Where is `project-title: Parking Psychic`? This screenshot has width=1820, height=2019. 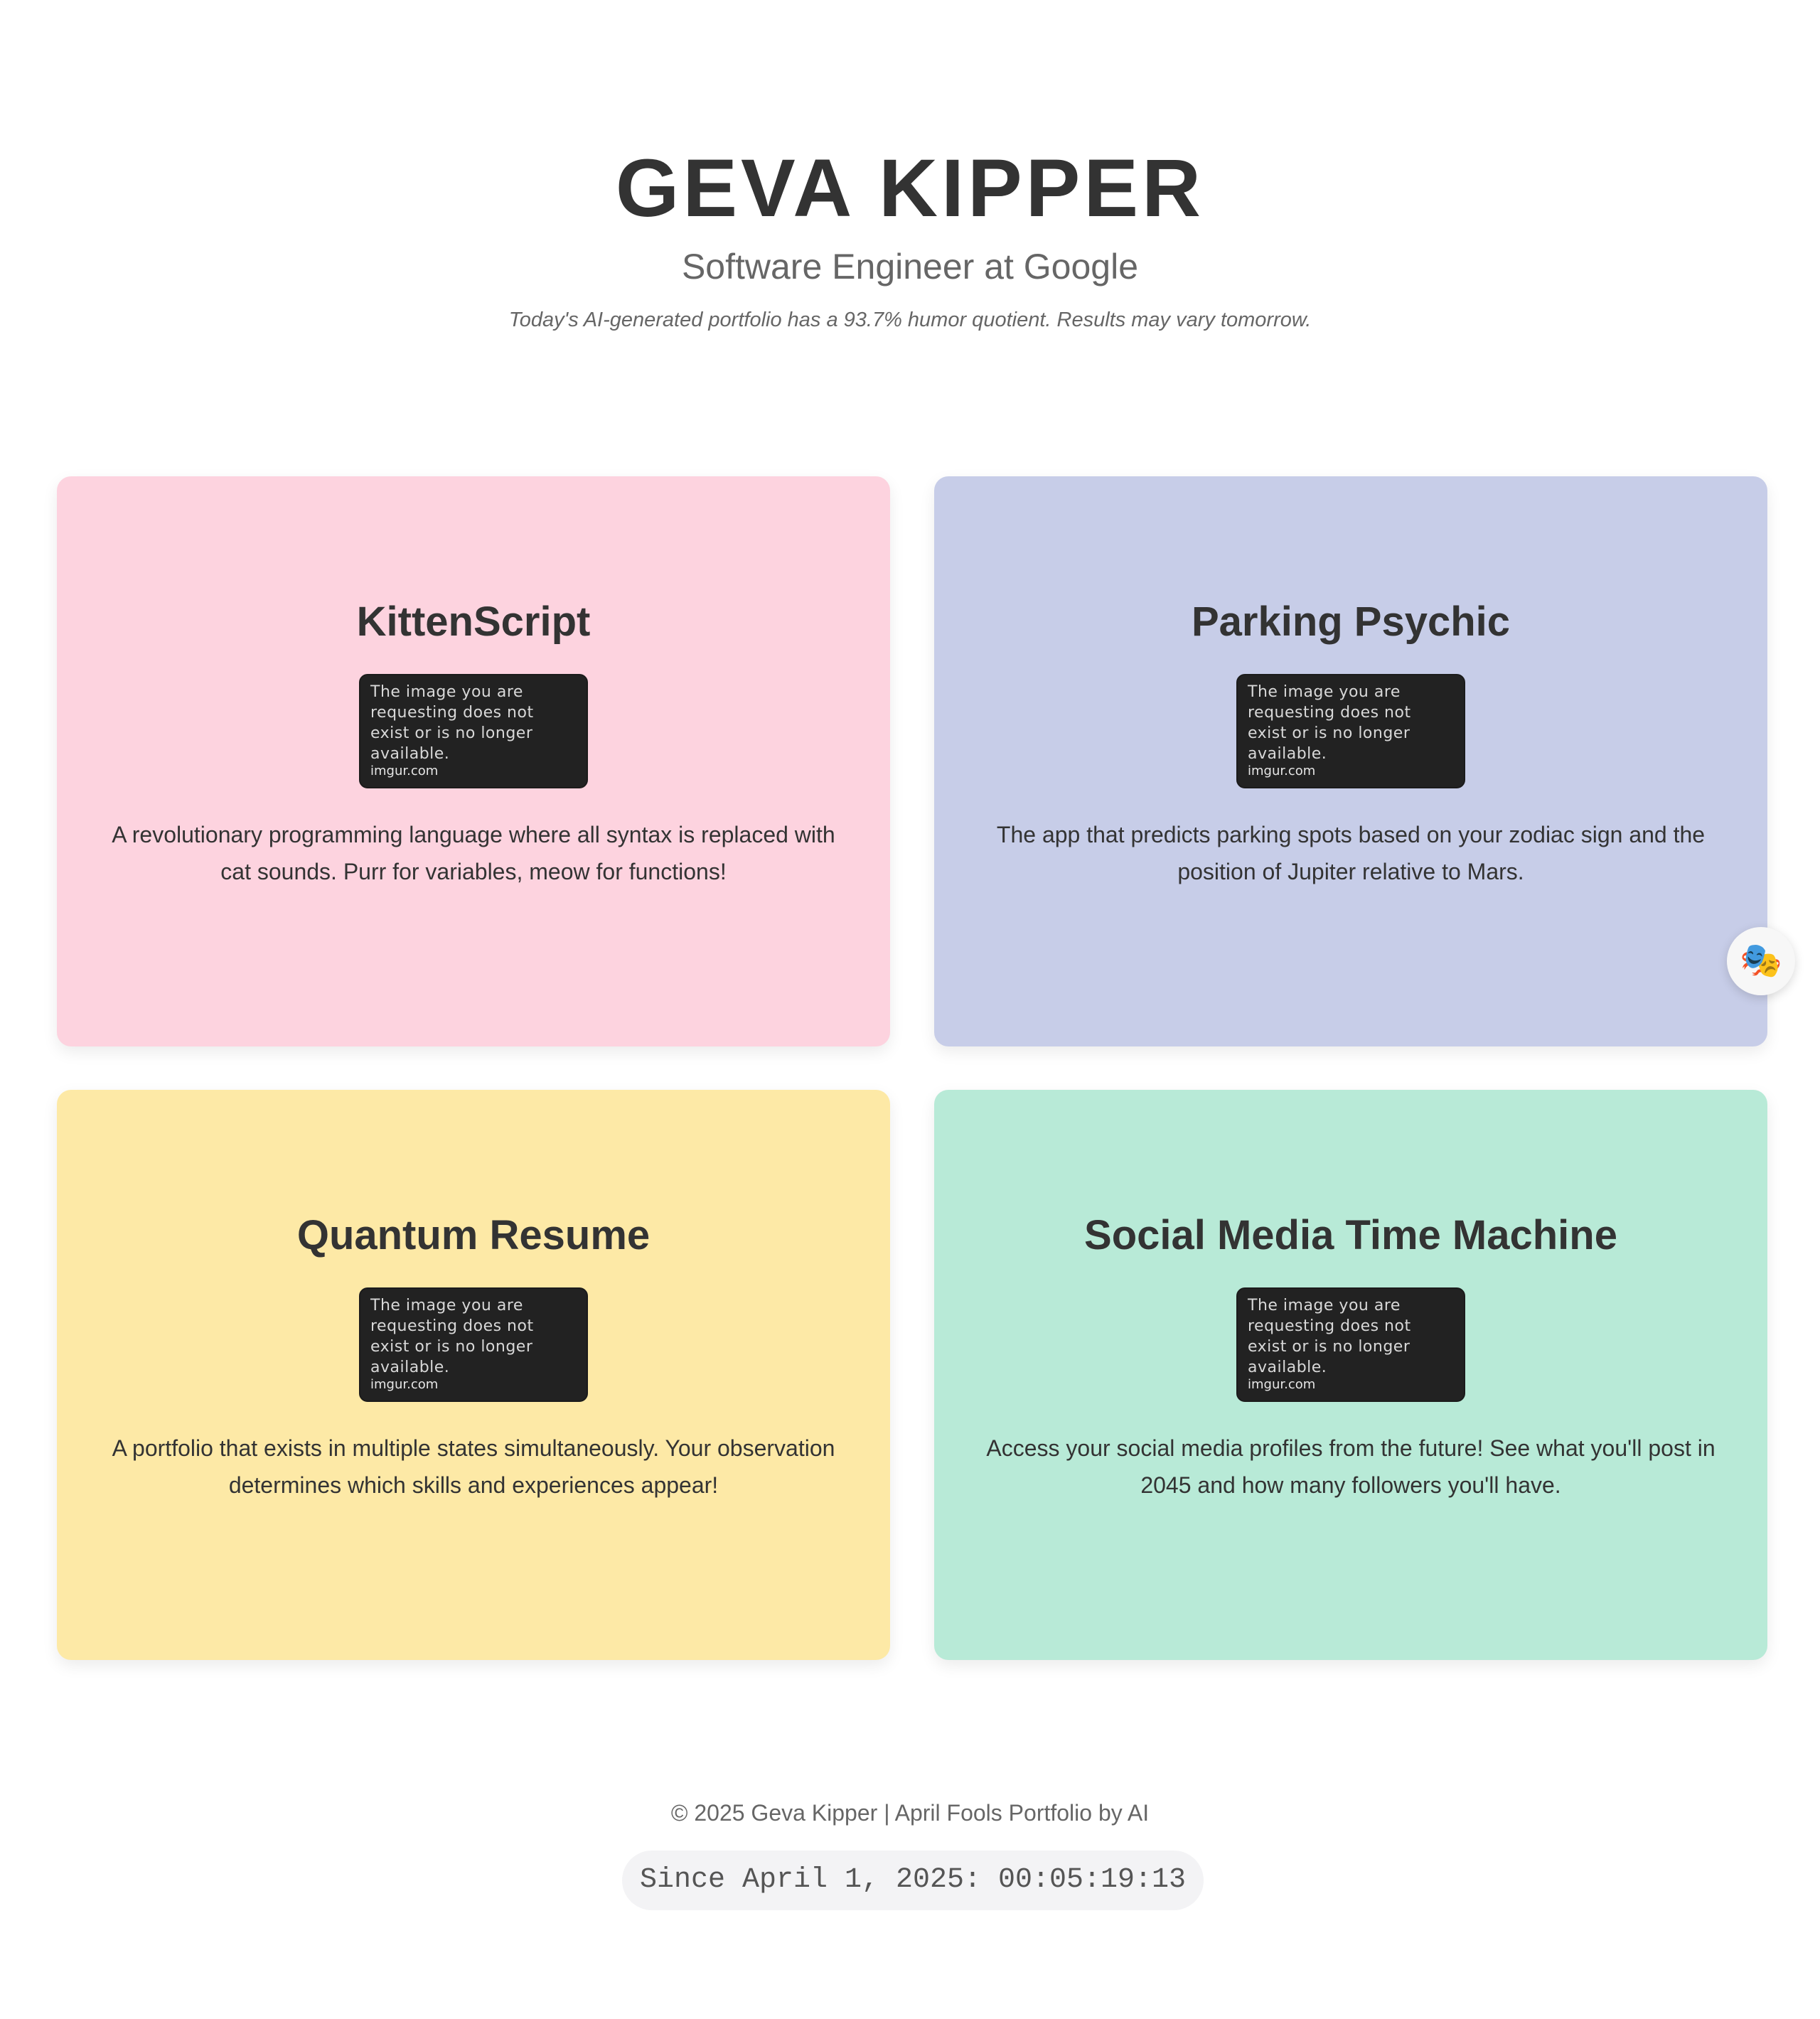
project-title: Parking Psychic is located at coordinates (1351, 622).